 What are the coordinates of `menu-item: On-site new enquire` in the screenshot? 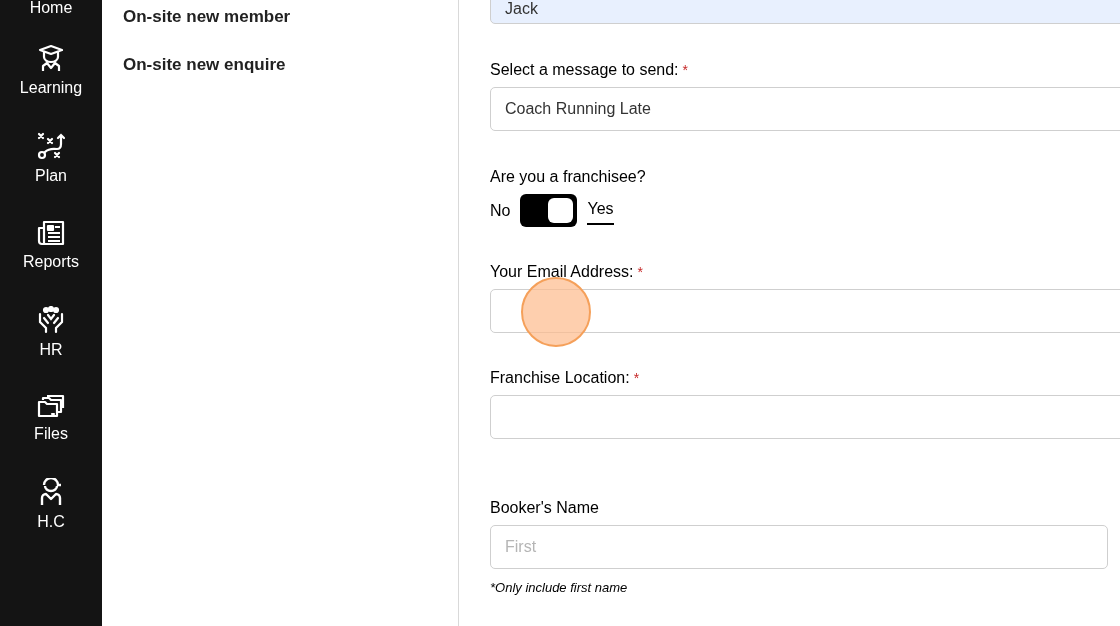 It's located at (290, 65).